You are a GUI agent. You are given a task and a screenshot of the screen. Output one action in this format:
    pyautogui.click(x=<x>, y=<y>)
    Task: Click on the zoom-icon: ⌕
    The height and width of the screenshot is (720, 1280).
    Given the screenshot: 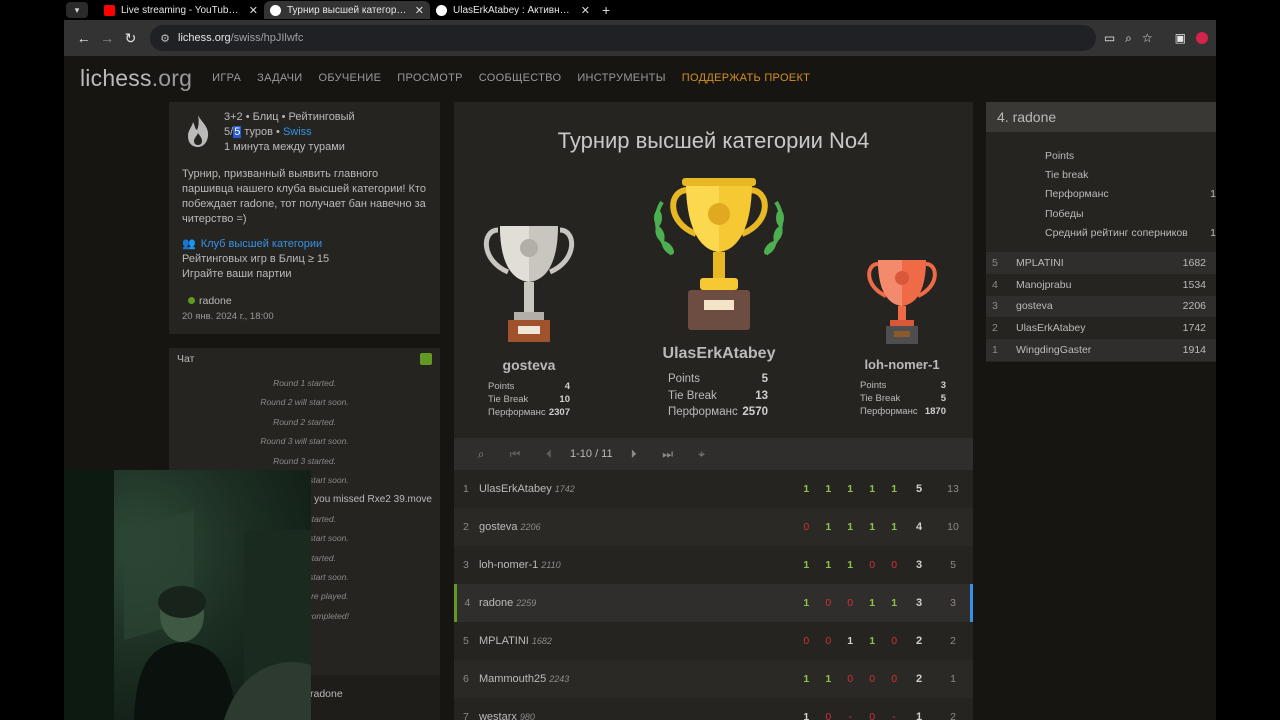 What is the action you would take?
    pyautogui.click(x=1128, y=38)
    